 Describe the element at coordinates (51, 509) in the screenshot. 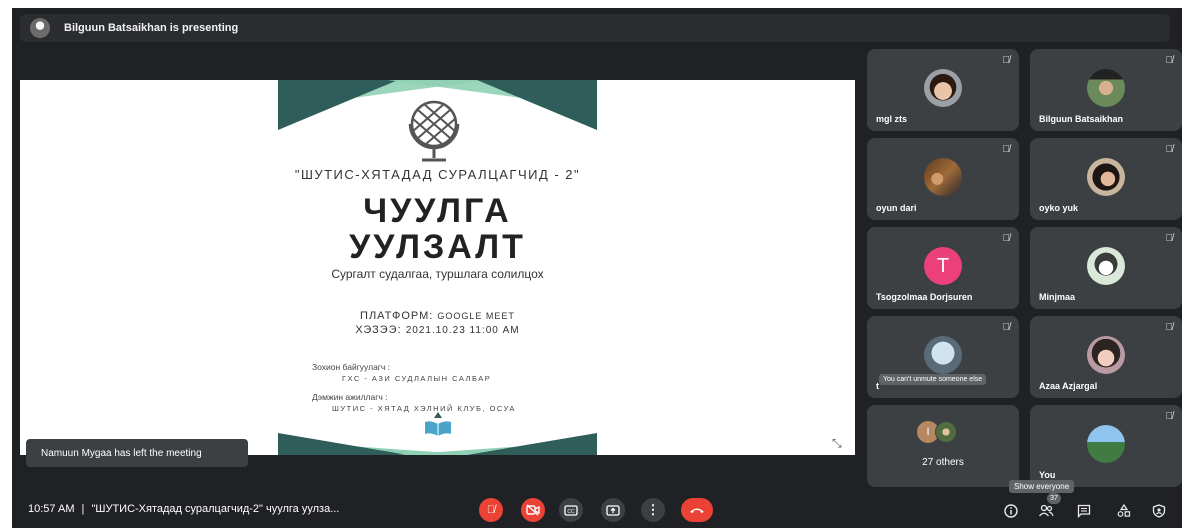

I see `clock-time: 10:57 AM` at that location.